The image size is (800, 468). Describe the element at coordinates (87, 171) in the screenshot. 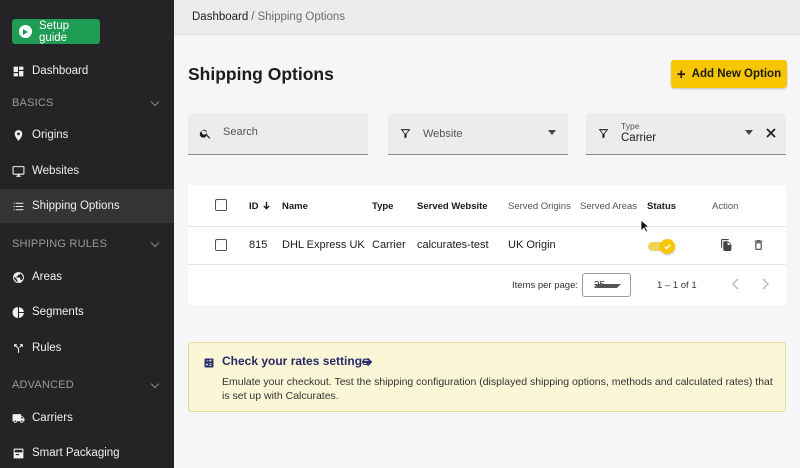

I see `sidebar-item-websites: Websites` at that location.